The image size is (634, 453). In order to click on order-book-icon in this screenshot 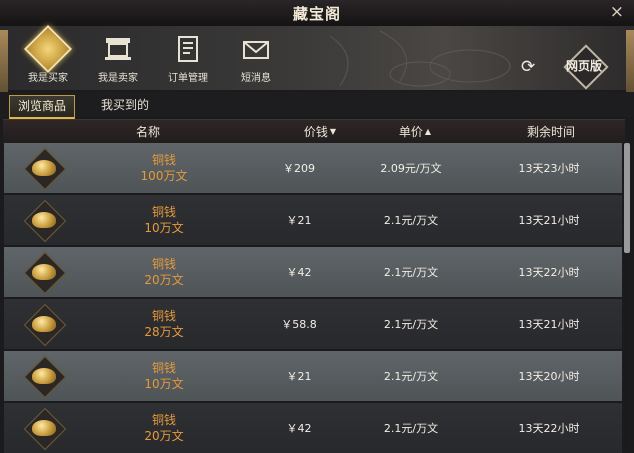, I will do `click(188, 49)`.